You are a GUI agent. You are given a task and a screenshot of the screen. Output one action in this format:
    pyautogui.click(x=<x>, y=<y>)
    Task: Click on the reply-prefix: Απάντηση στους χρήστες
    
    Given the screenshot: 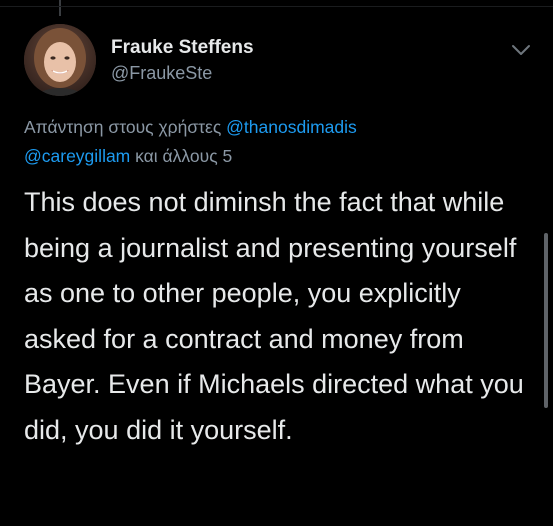 What is the action you would take?
    pyautogui.click(x=123, y=127)
    